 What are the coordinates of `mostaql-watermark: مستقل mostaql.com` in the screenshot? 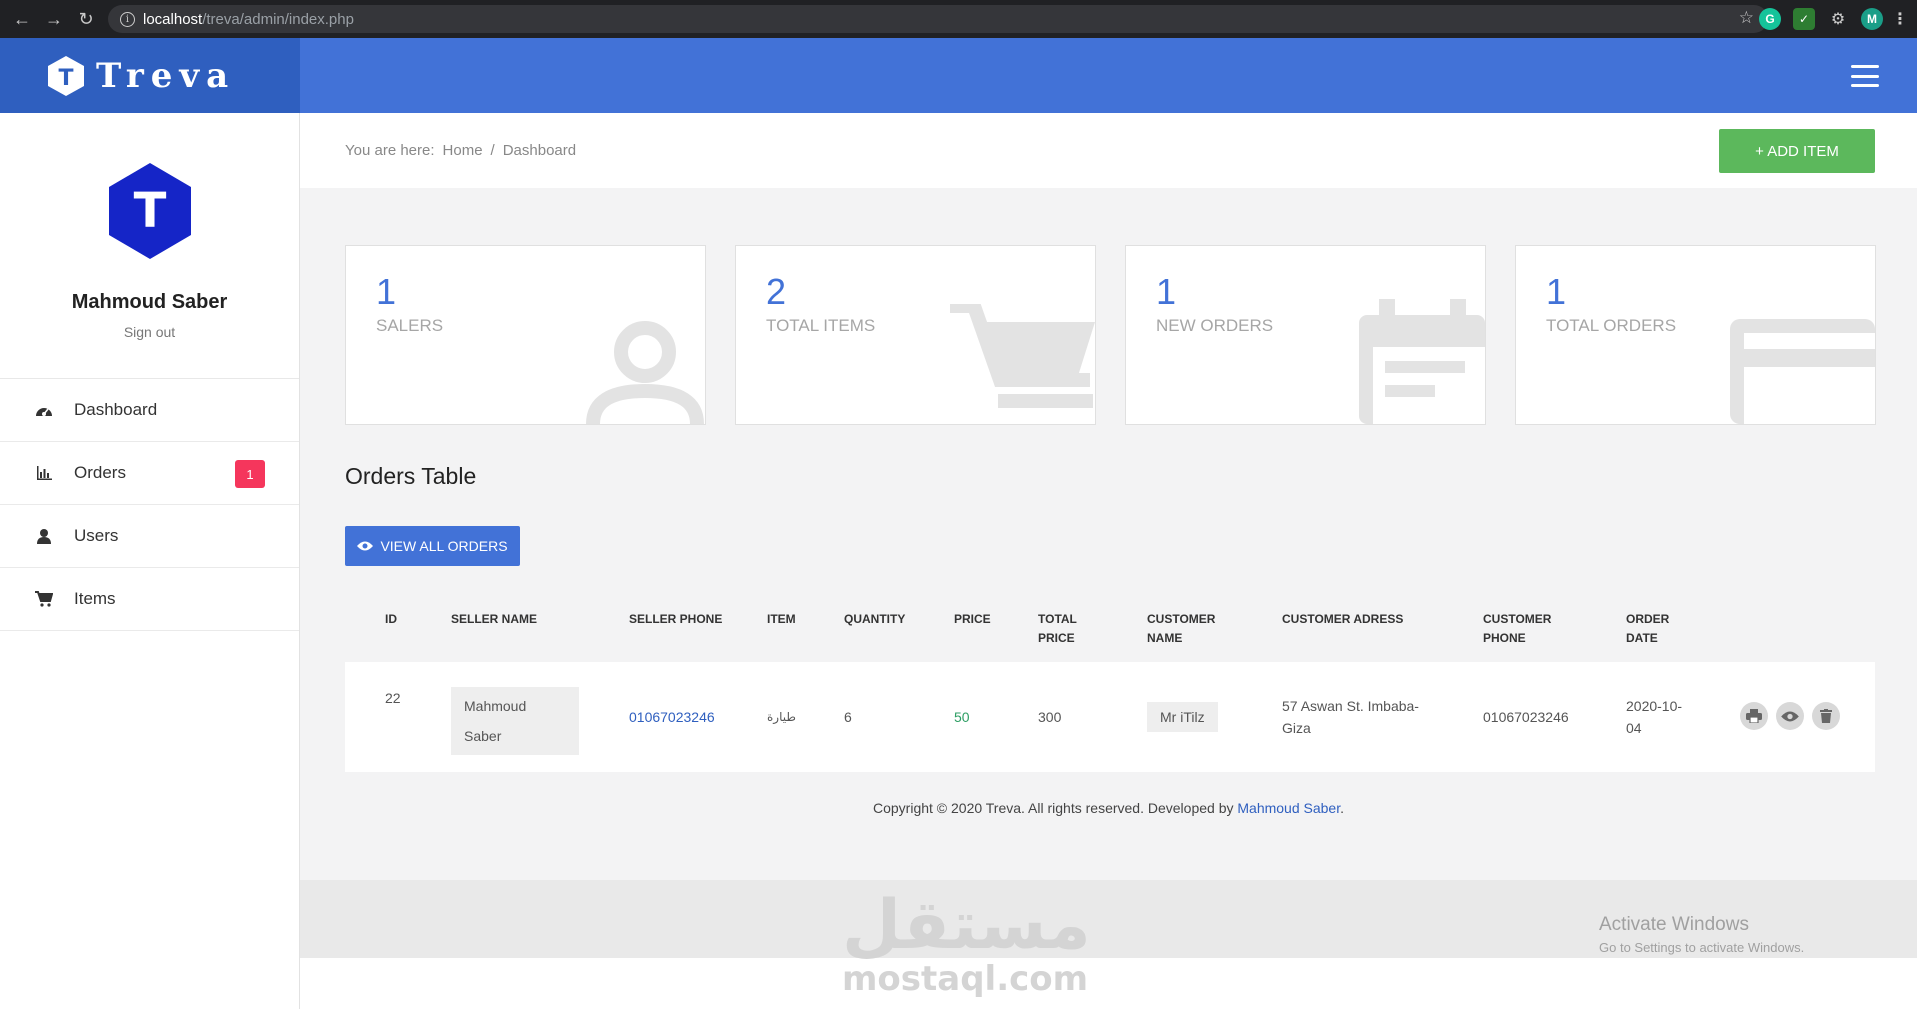 It's located at (966, 944).